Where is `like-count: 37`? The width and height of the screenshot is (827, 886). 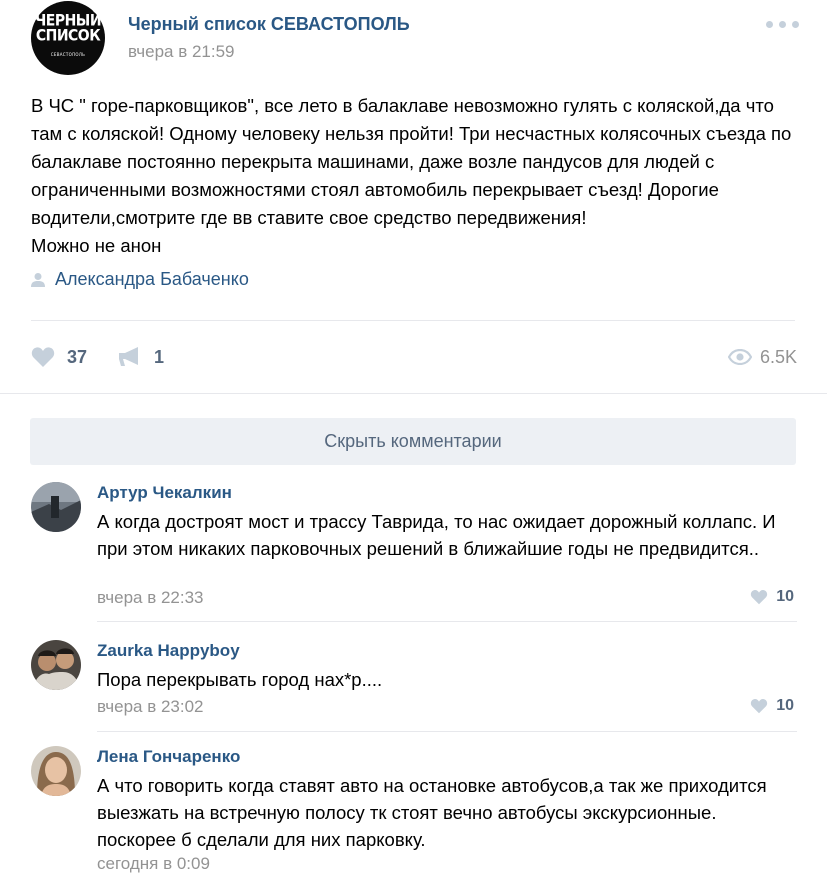 like-count: 37 is located at coordinates (77, 356).